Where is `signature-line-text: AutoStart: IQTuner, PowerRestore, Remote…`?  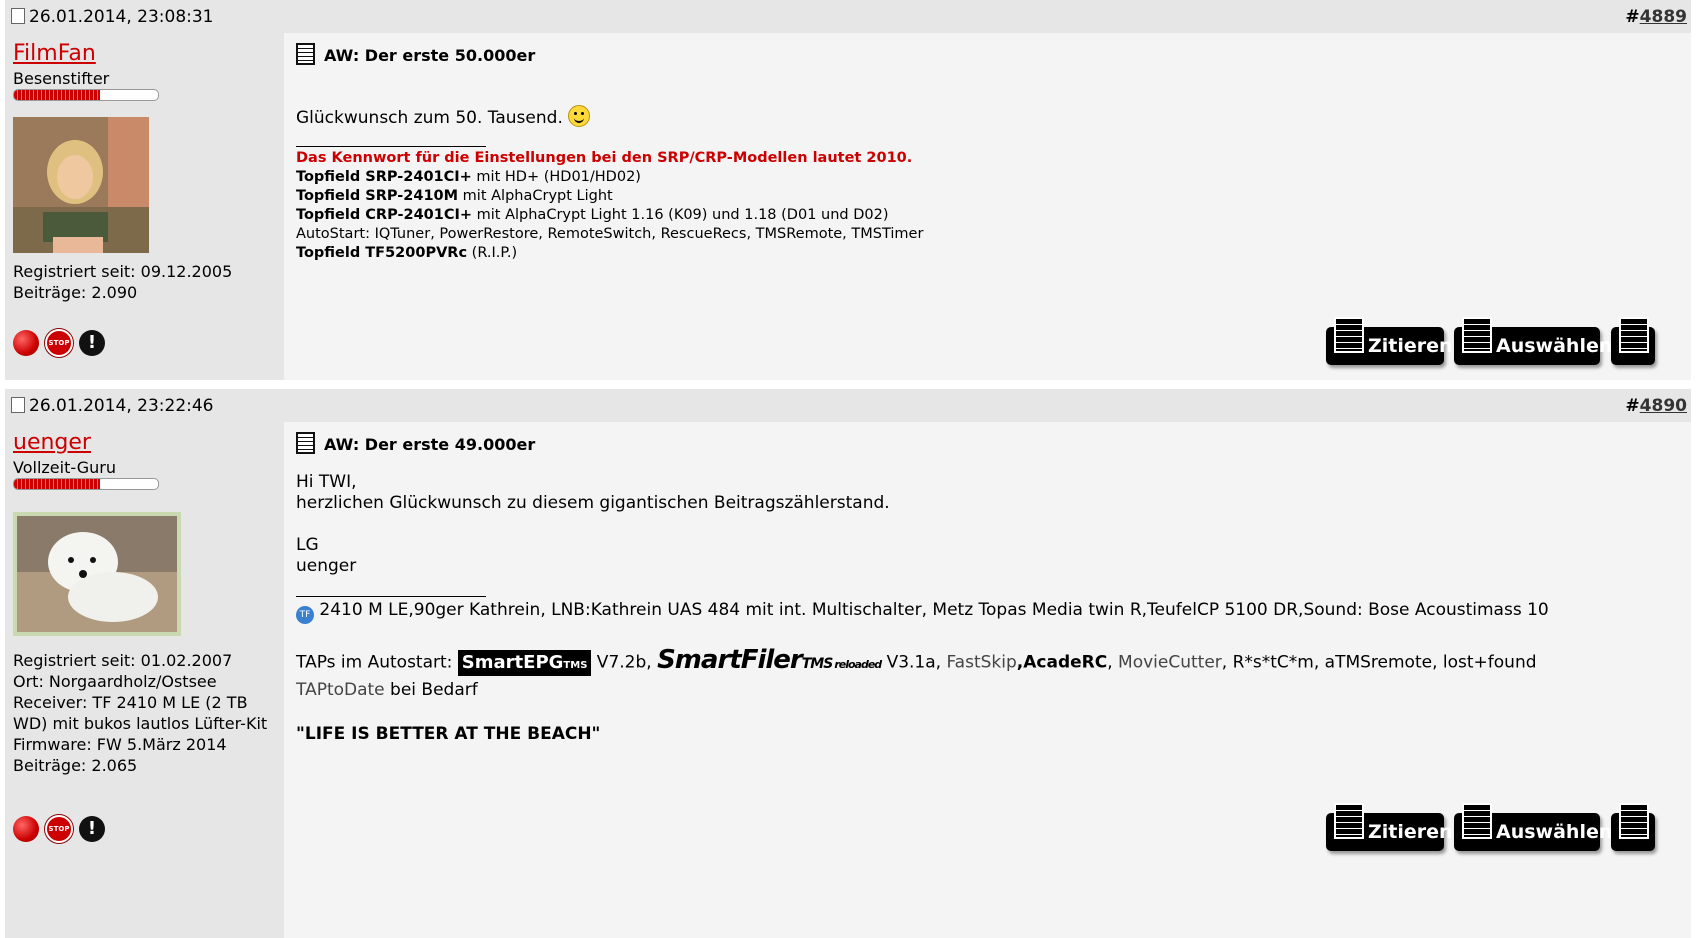
signature-line-text: AutoStart: IQTuner, PowerRestore, Remote… is located at coordinates (610, 234).